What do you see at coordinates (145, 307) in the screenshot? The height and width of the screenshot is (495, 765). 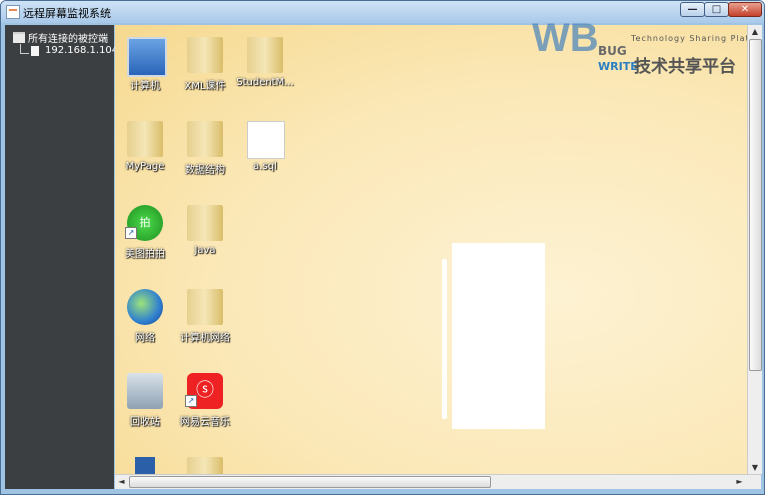 I see `network-globe-icon` at bounding box center [145, 307].